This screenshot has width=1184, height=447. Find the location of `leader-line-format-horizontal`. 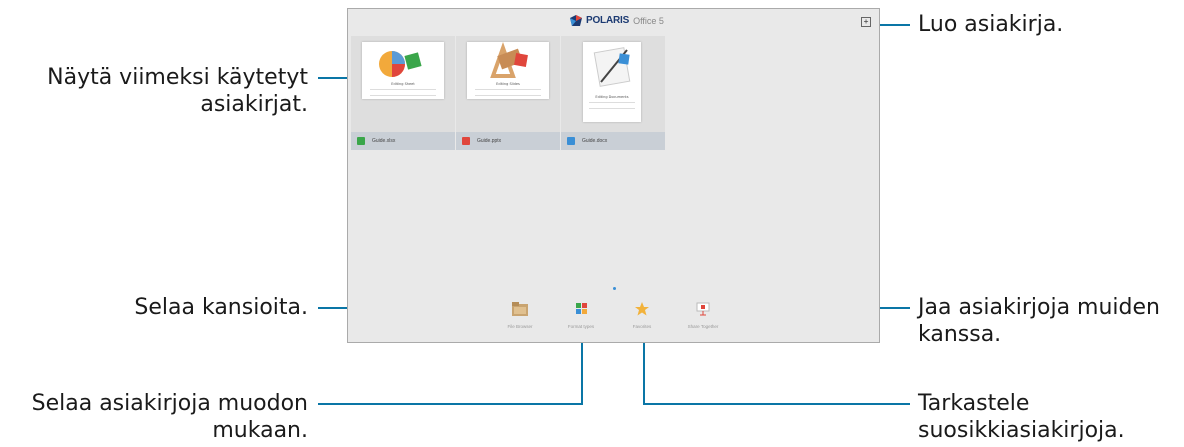

leader-line-format-horizontal is located at coordinates (450, 404).